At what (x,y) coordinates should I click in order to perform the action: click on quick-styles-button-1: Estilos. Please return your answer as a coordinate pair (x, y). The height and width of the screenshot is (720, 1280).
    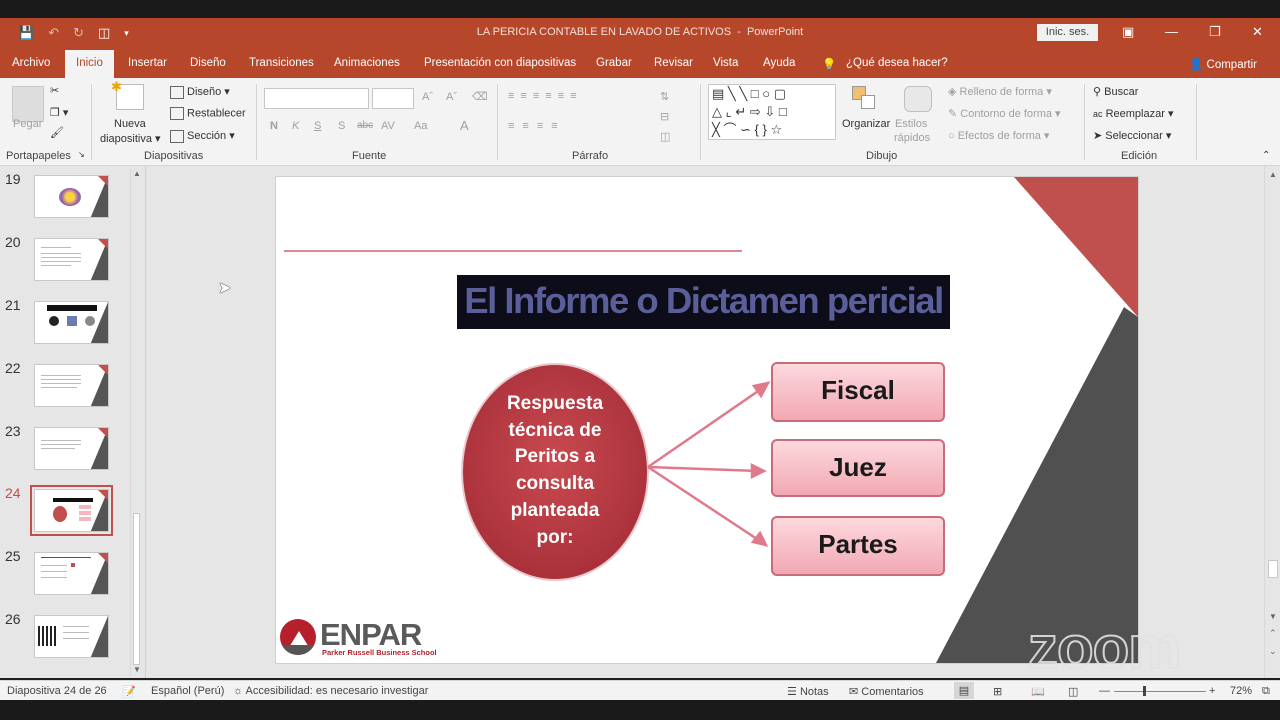
    Looking at the image, I should click on (911, 124).